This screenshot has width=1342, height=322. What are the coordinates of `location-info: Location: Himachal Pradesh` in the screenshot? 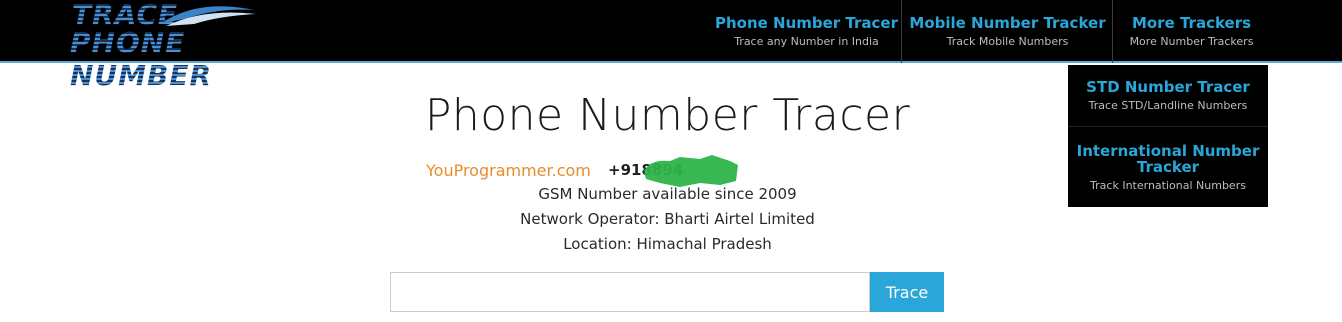 It's located at (667, 244).